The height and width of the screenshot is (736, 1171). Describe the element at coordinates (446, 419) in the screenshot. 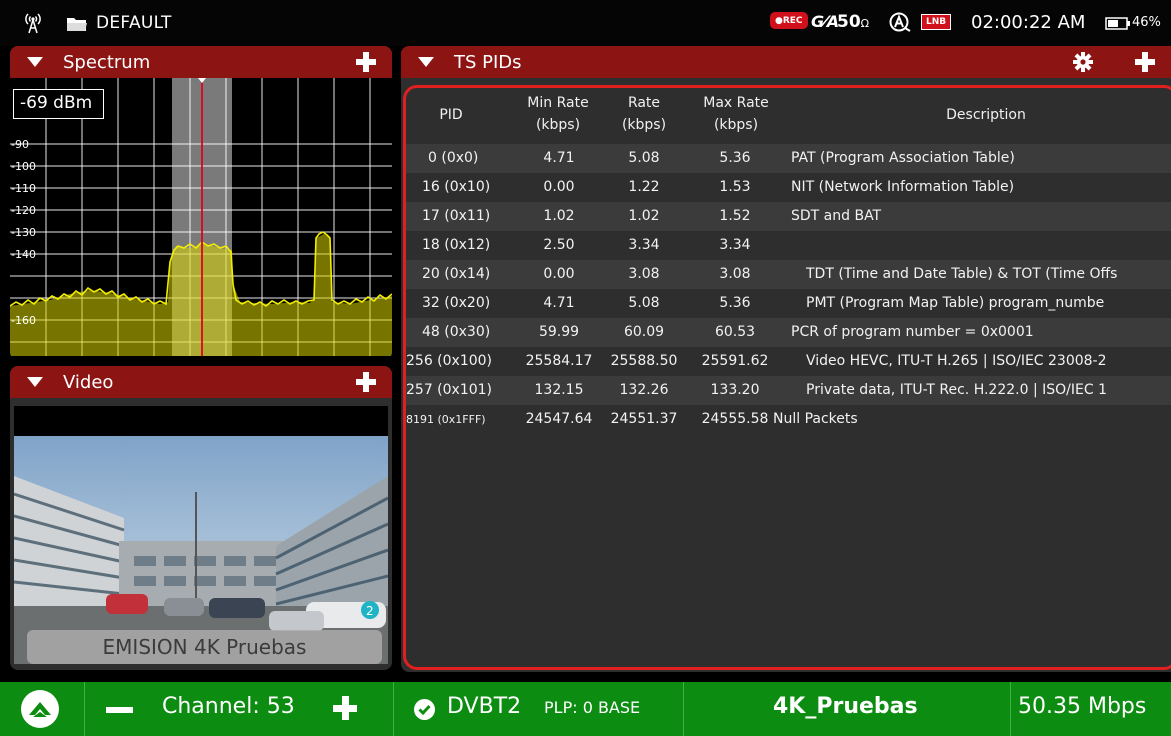

I see `cell-pid: 8191 (0x1FFF)` at that location.